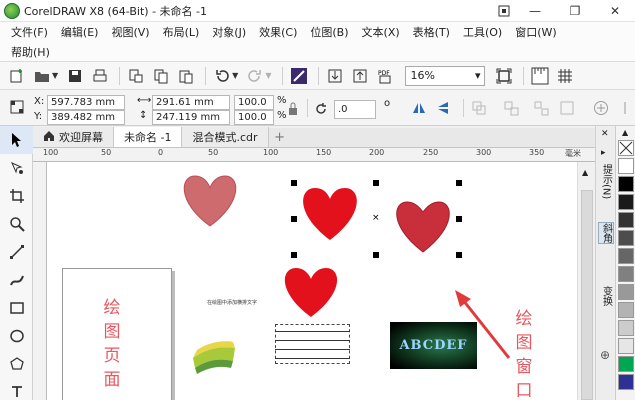 The height and width of the screenshot is (400, 635). What do you see at coordinates (601, 108) in the screenshot?
I see `add-icon` at bounding box center [601, 108].